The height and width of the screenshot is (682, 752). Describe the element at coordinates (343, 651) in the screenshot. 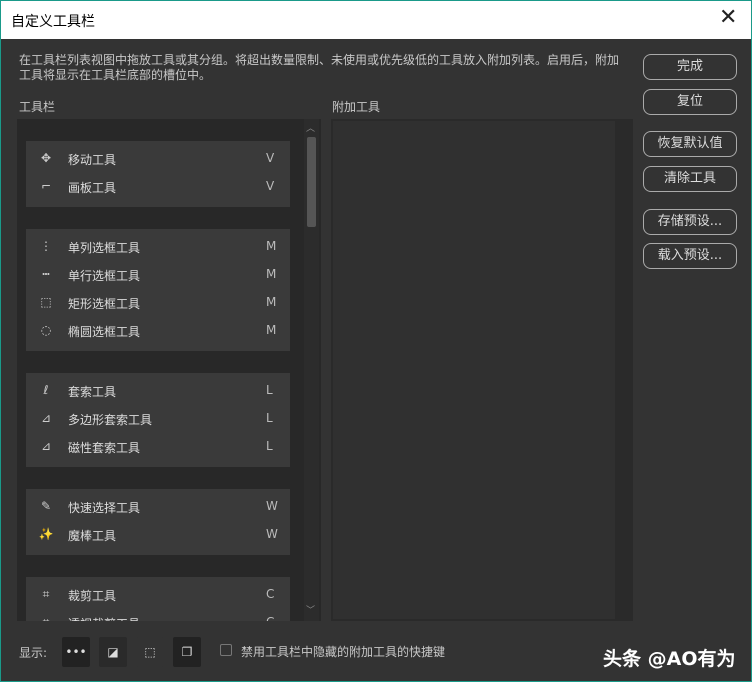

I see `disable-shortcuts-label: 禁用工具栏中隐藏的附加工具的快捷键` at that location.